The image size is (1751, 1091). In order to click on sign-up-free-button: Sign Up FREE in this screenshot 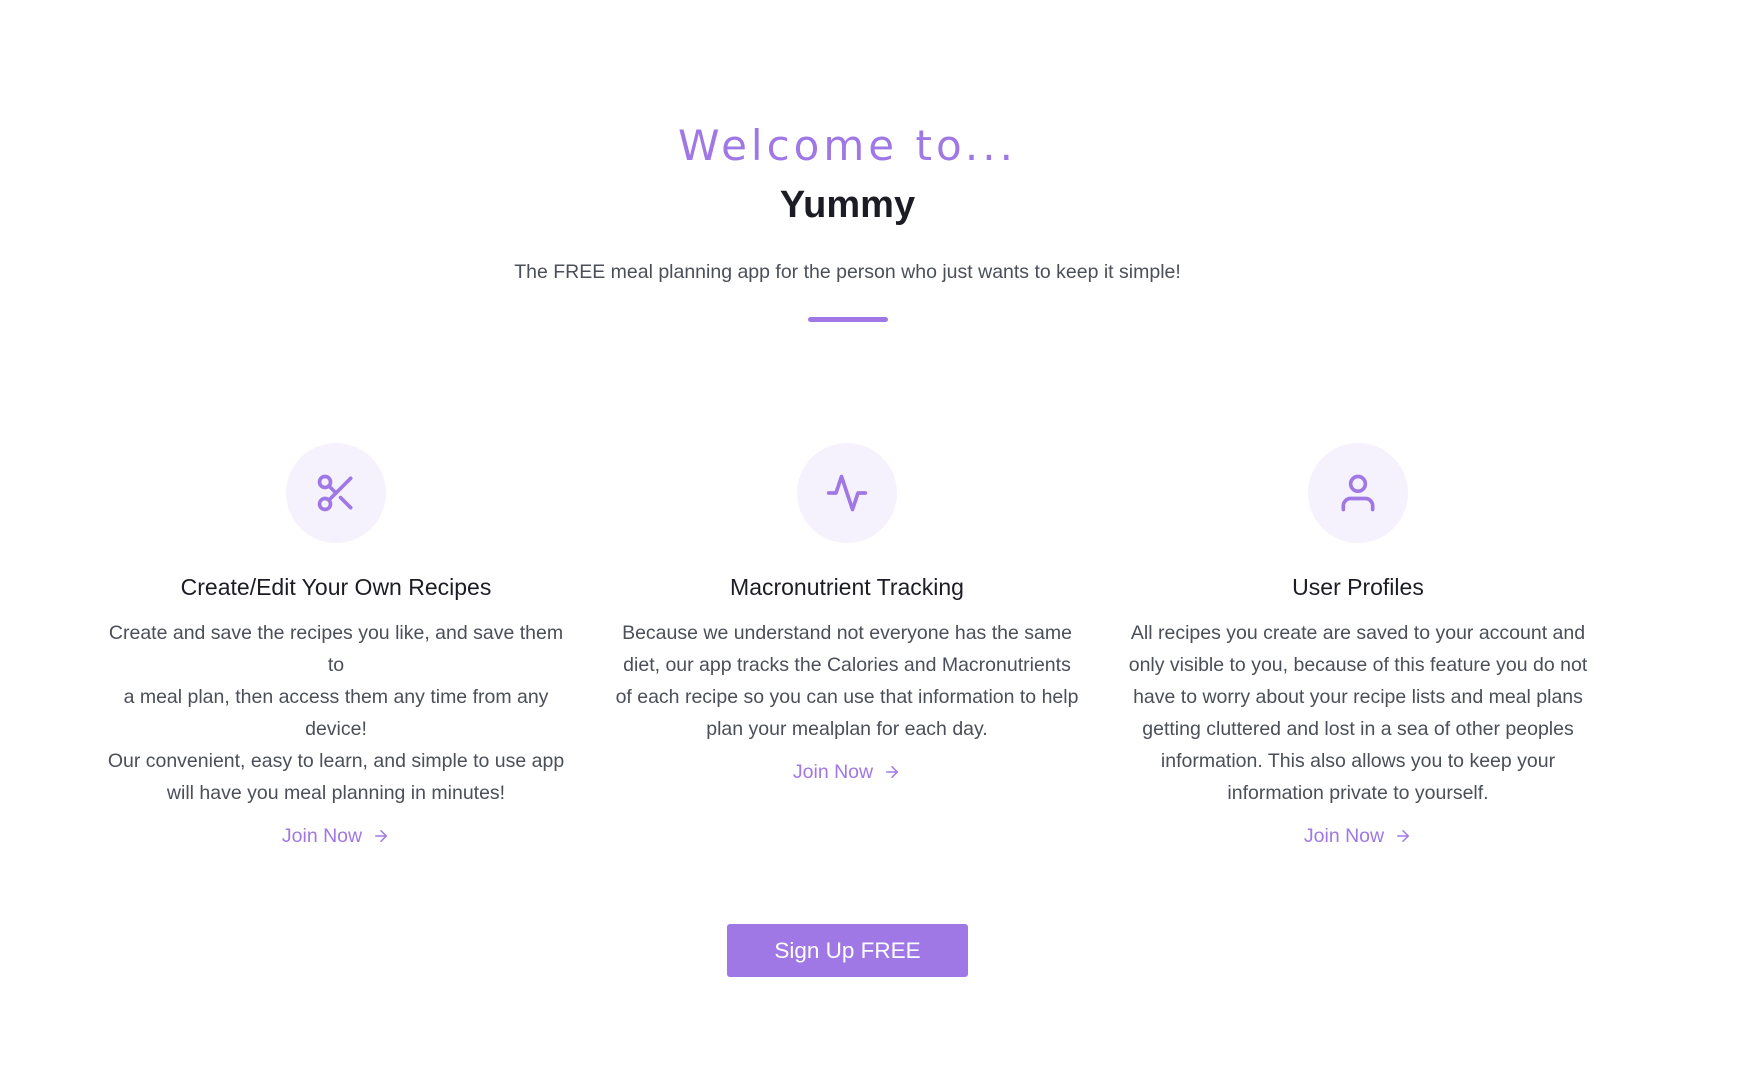, I will do `click(847, 950)`.